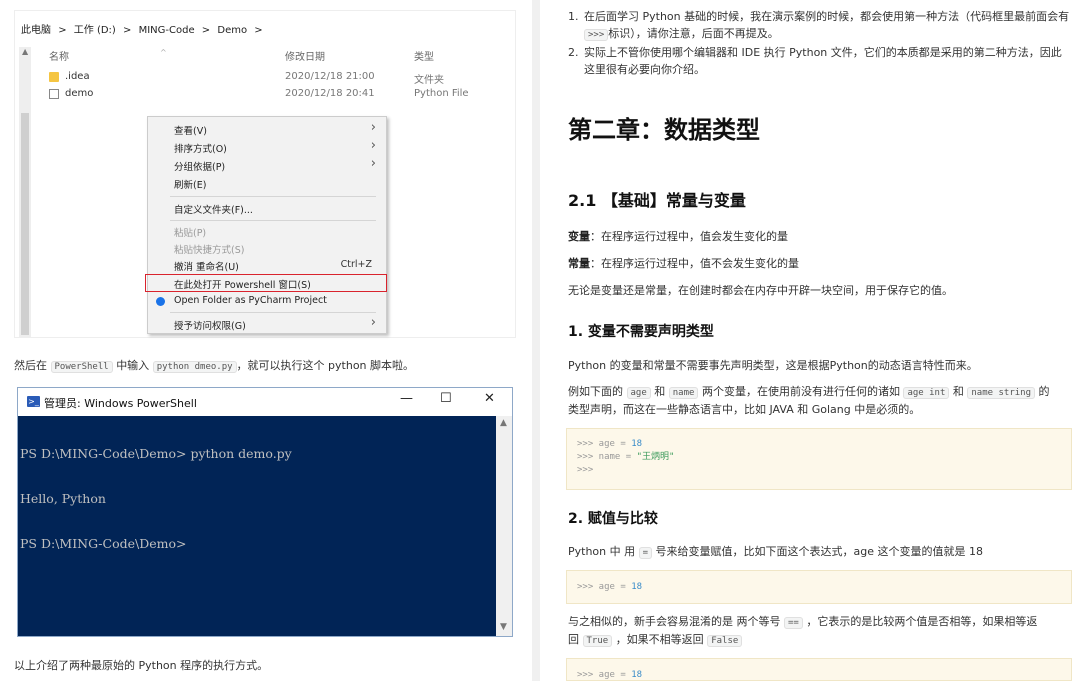  Describe the element at coordinates (689, 236) in the screenshot. I see `text: ：在程序运行过程中，值会发生变化的量` at that location.